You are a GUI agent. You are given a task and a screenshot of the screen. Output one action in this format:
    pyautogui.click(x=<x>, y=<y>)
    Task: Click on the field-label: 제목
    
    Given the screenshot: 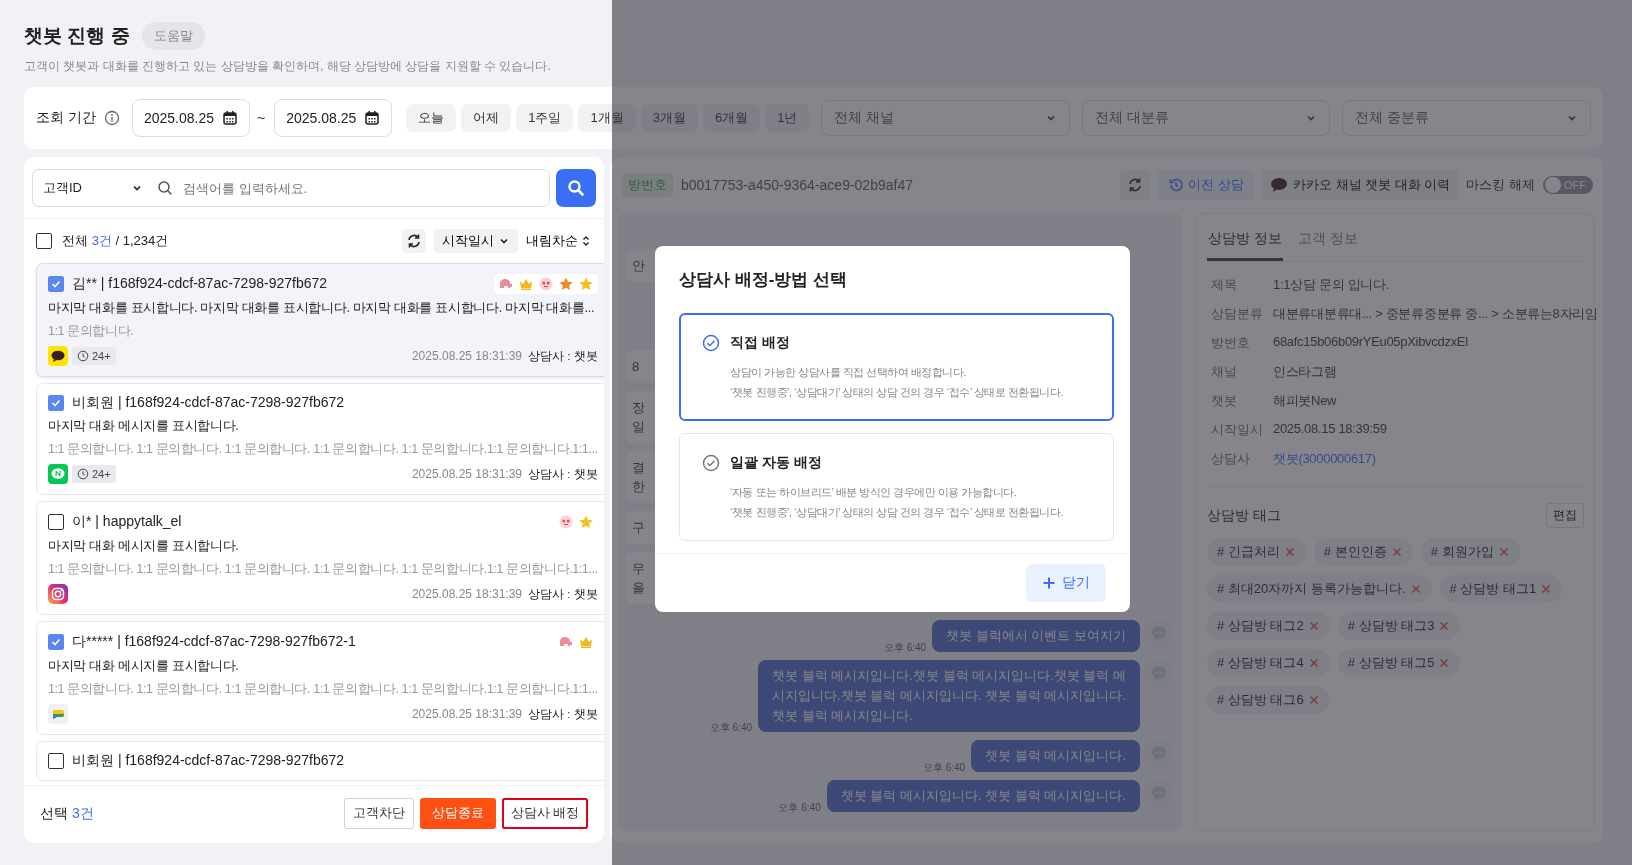 What is the action you would take?
    pyautogui.click(x=1224, y=285)
    